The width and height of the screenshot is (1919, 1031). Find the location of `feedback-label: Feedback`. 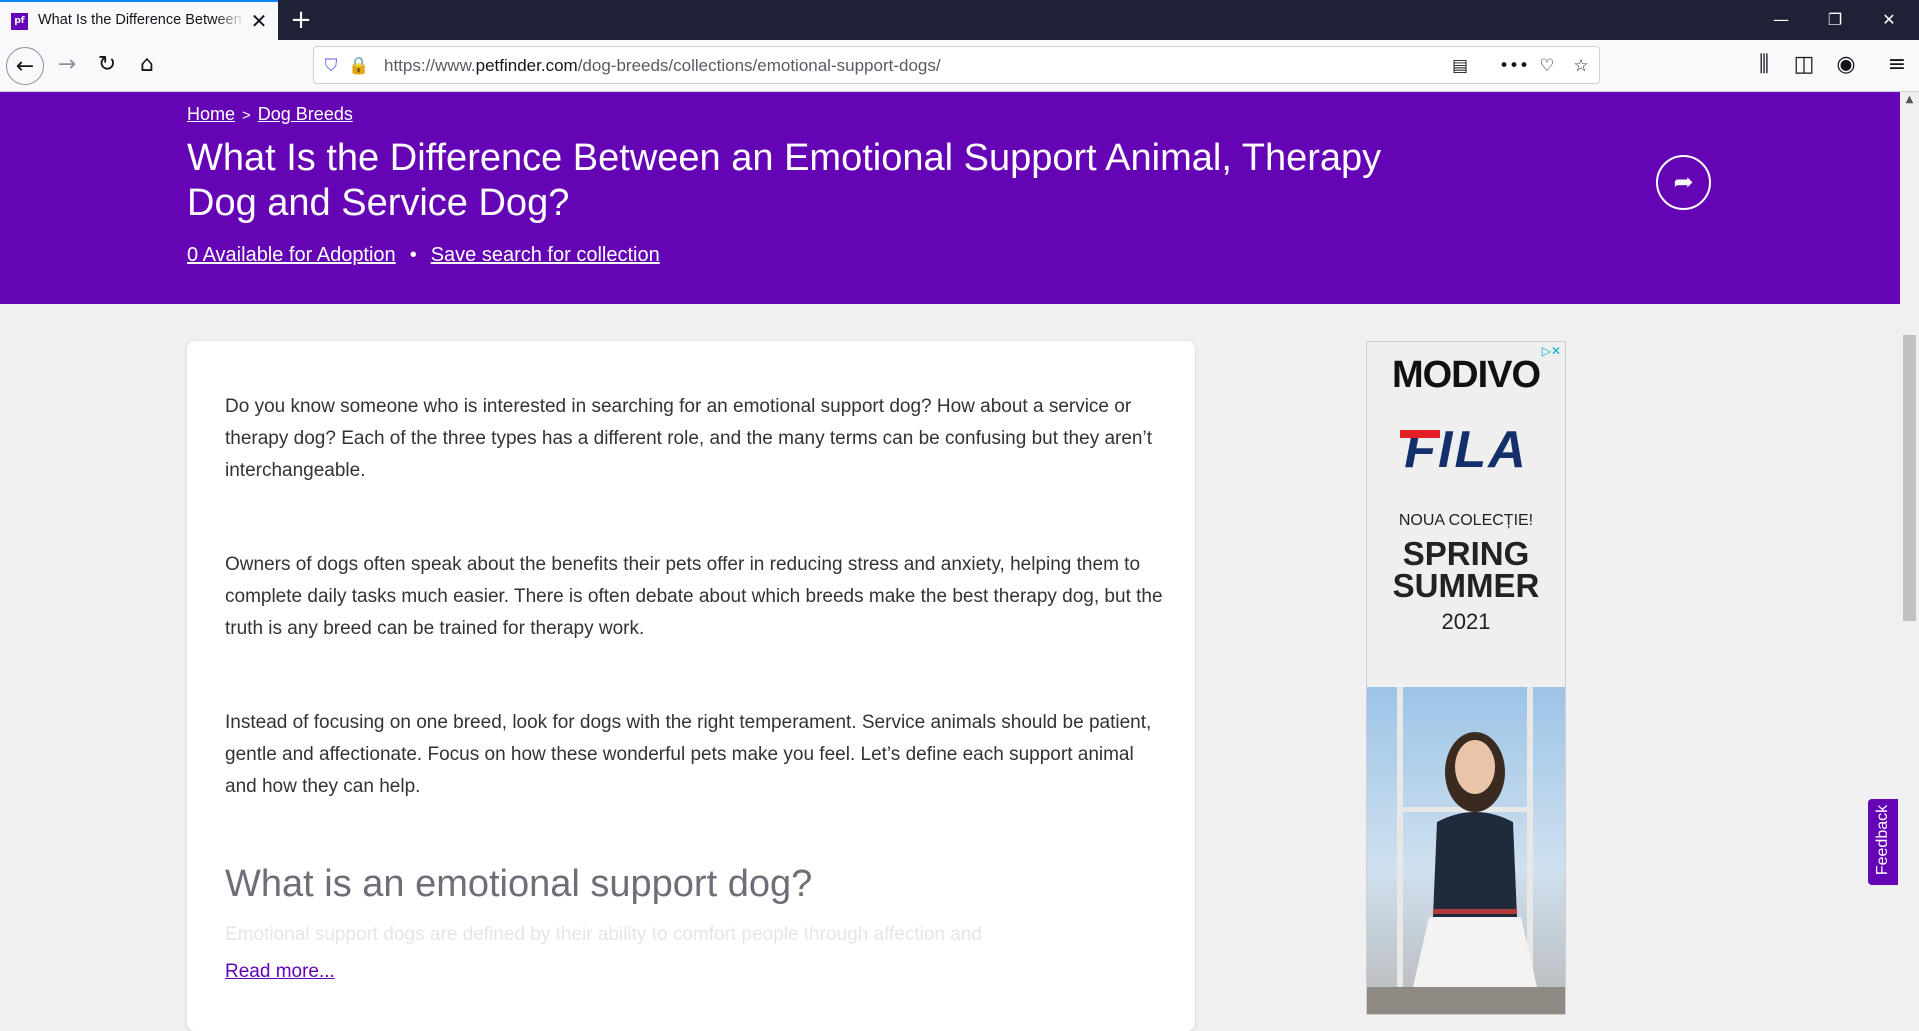

feedback-label: Feedback is located at coordinates (1882, 840).